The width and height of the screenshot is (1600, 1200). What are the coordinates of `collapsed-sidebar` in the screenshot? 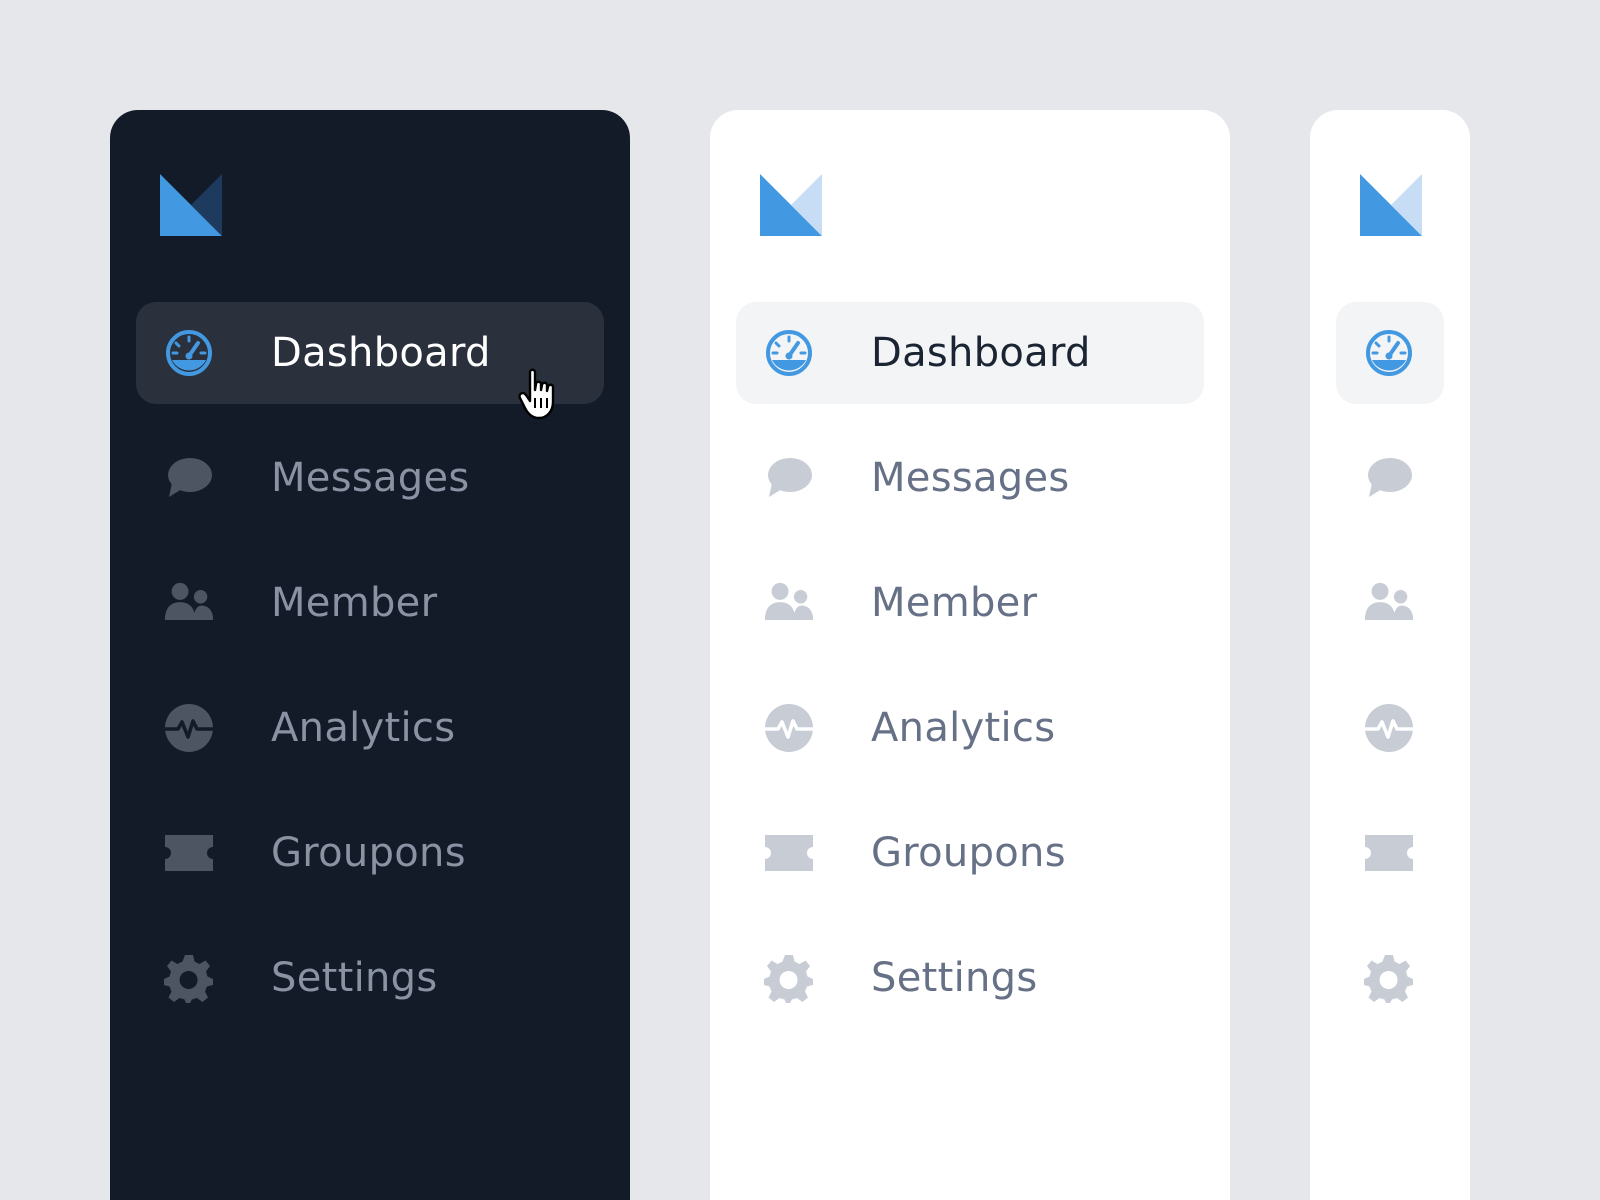 It's located at (1390, 655).